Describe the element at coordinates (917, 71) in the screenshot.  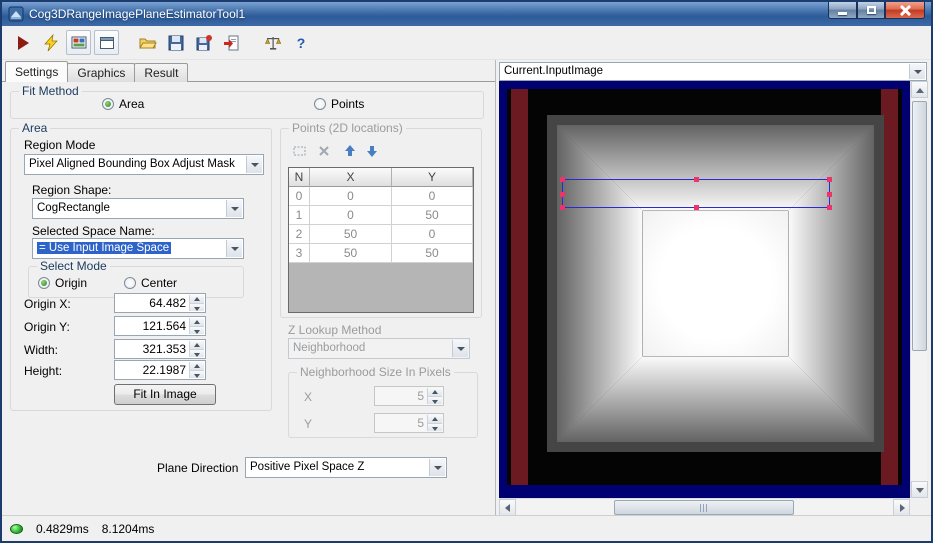
I see `image-source-dropdown-button` at that location.